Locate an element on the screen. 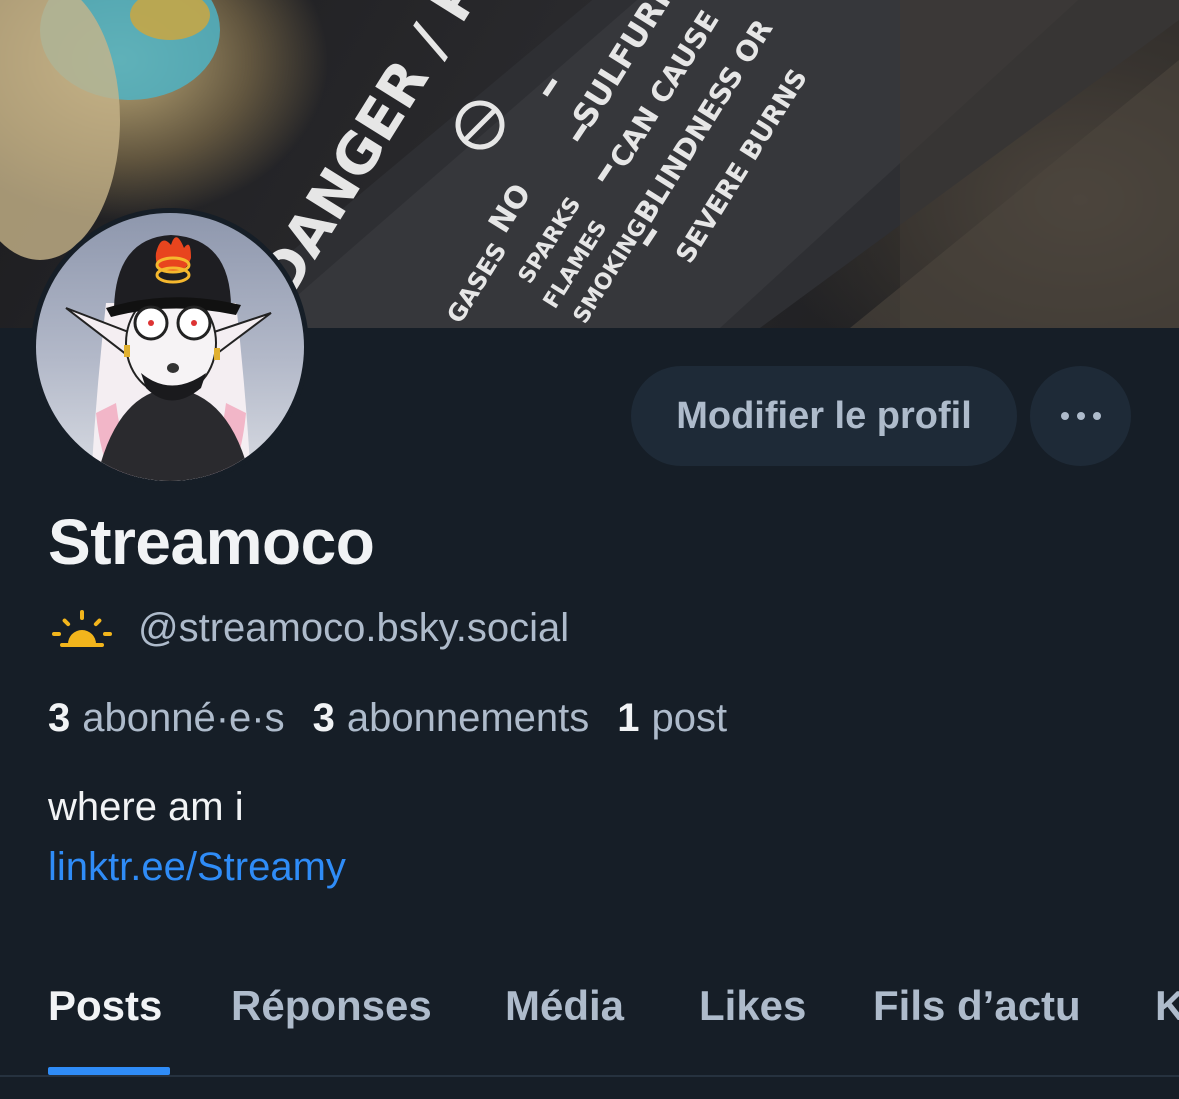 This screenshot has height=1099, width=1179. bio-text: where am i is located at coordinates (146, 807).